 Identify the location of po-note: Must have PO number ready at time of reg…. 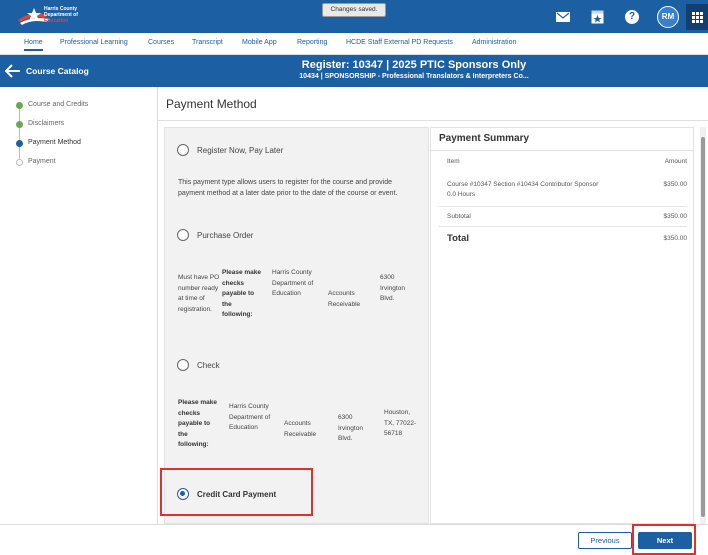
(199, 293).